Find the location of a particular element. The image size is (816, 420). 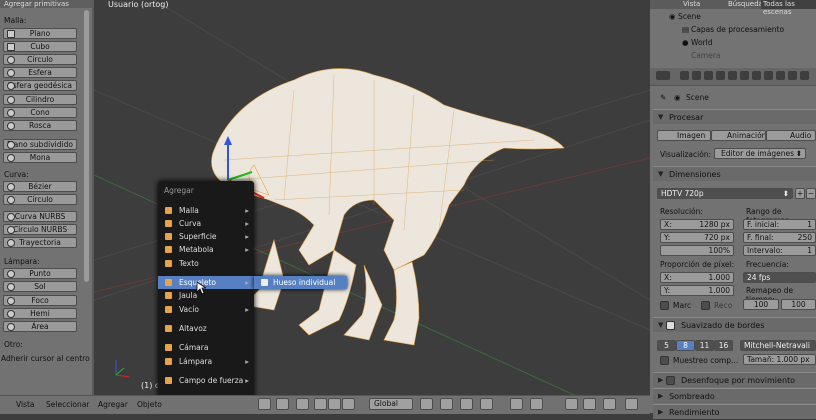

menu-objeto: Objeto is located at coordinates (149, 404).